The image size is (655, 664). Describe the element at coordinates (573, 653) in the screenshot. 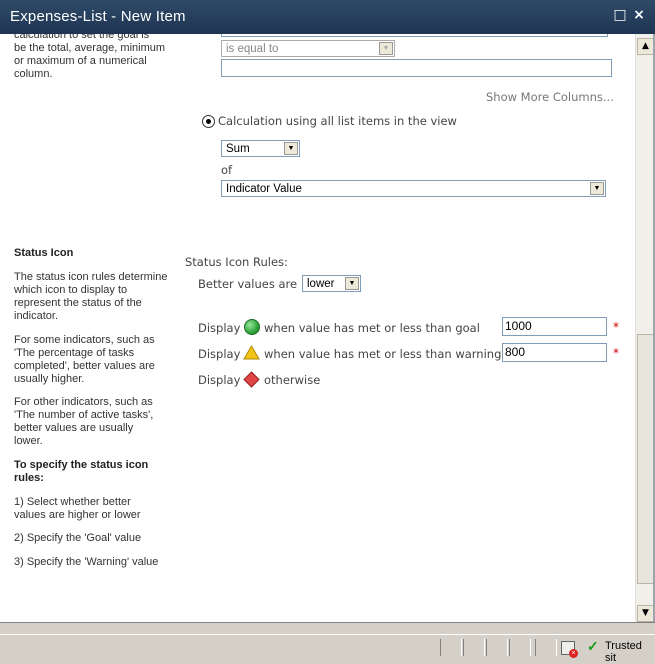

I see `error-badge-icon: ×` at that location.